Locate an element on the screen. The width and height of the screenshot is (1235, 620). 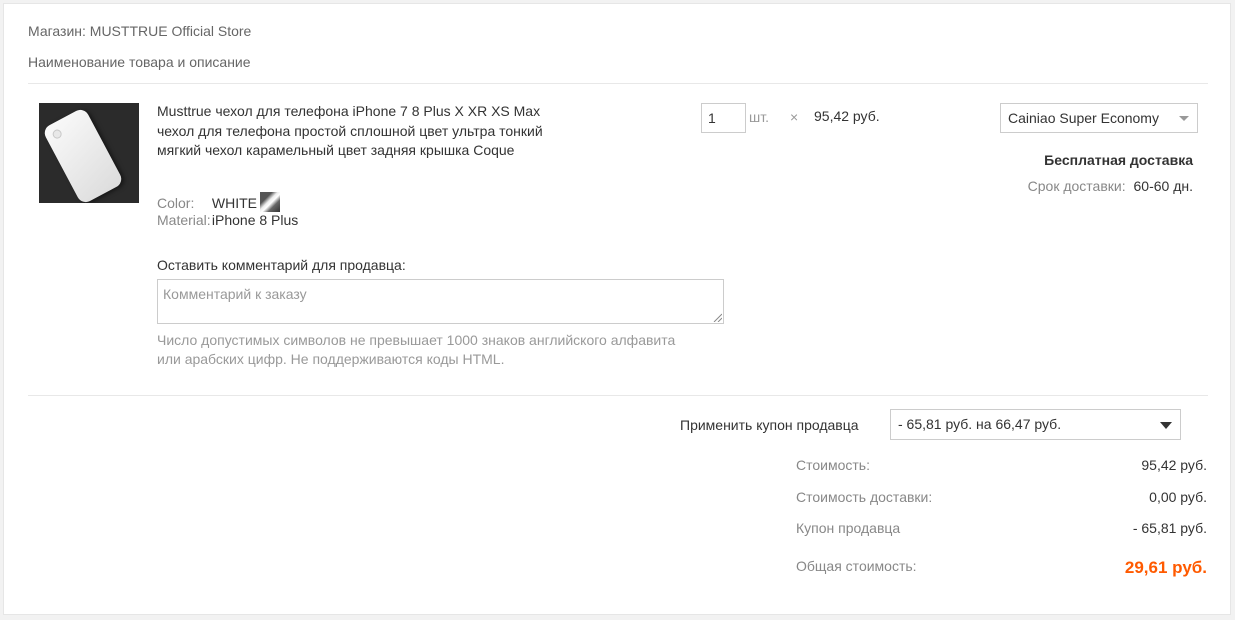
attribute-key: Material: is located at coordinates (184, 220).